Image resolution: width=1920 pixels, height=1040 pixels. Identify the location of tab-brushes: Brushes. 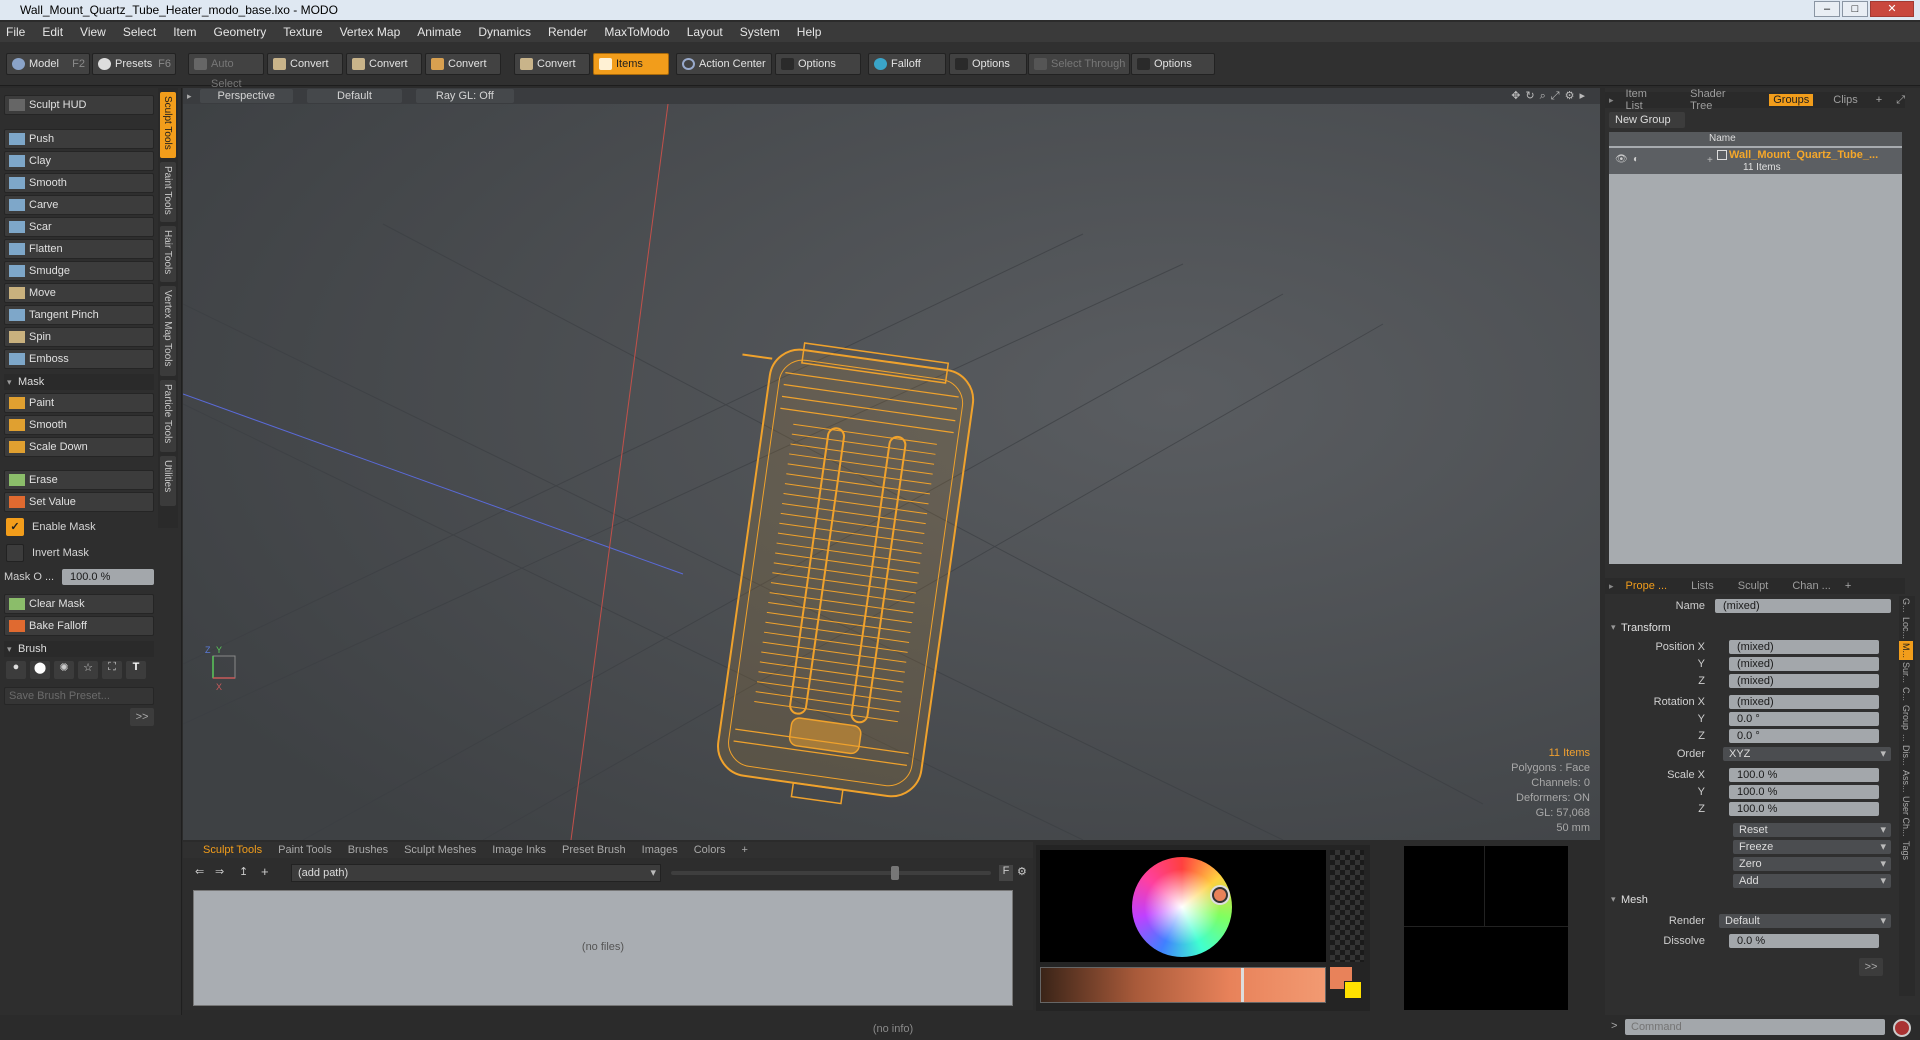
(368, 850).